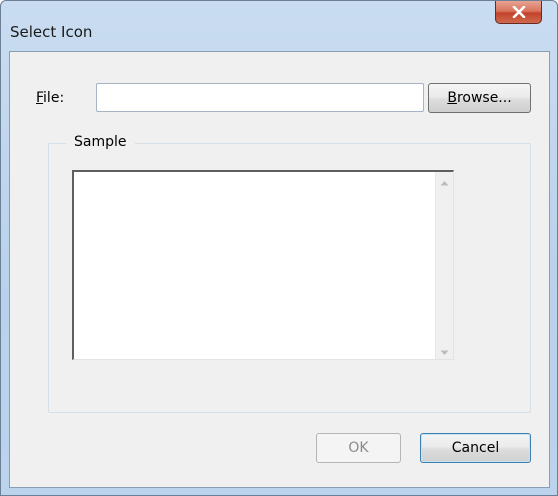 Image resolution: width=558 pixels, height=496 pixels. I want to click on chevron-down-icon, so click(444, 350).